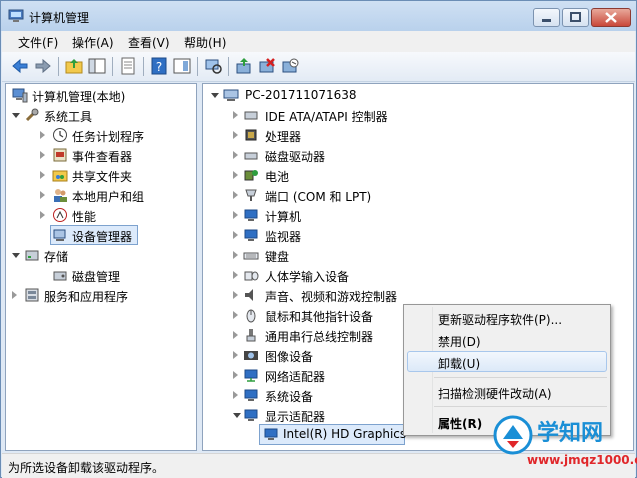 The height and width of the screenshot is (478, 637). I want to click on back-arrow-icon, so click(20, 66).